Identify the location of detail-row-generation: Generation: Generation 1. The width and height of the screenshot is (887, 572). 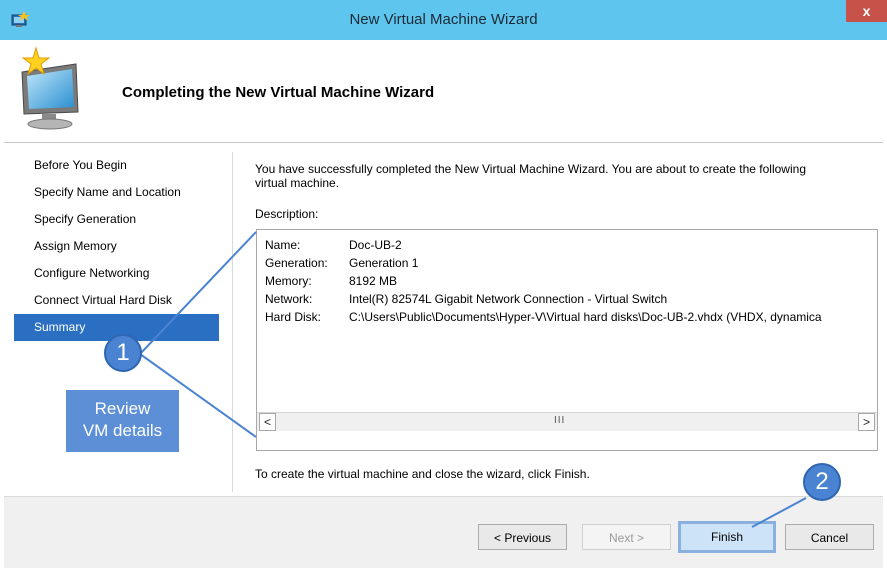
(543, 263).